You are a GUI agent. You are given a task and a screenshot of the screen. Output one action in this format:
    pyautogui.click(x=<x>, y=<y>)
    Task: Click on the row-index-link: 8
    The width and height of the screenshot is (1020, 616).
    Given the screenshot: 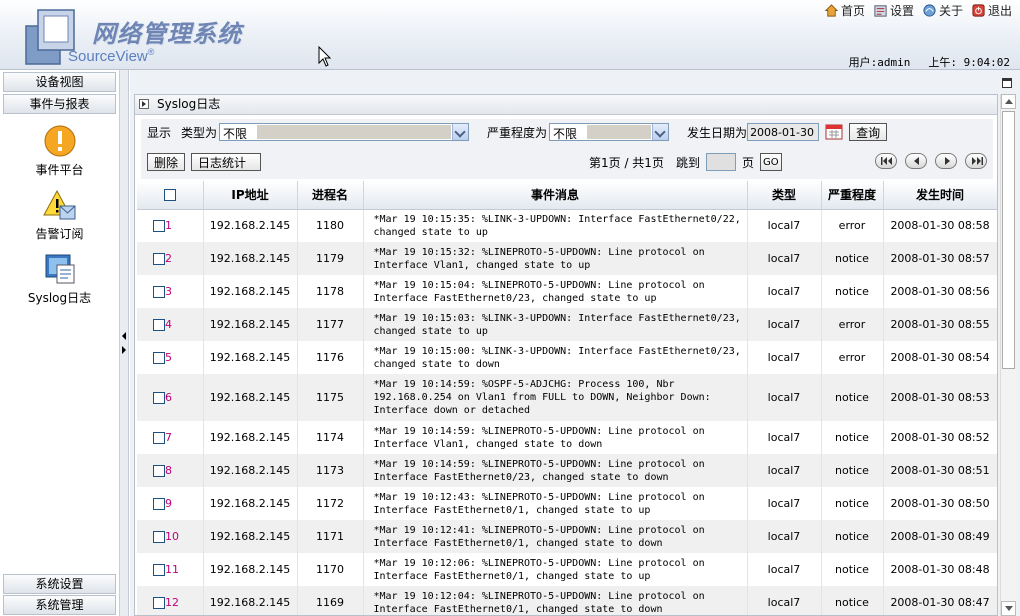 What is the action you would take?
    pyautogui.click(x=168, y=470)
    